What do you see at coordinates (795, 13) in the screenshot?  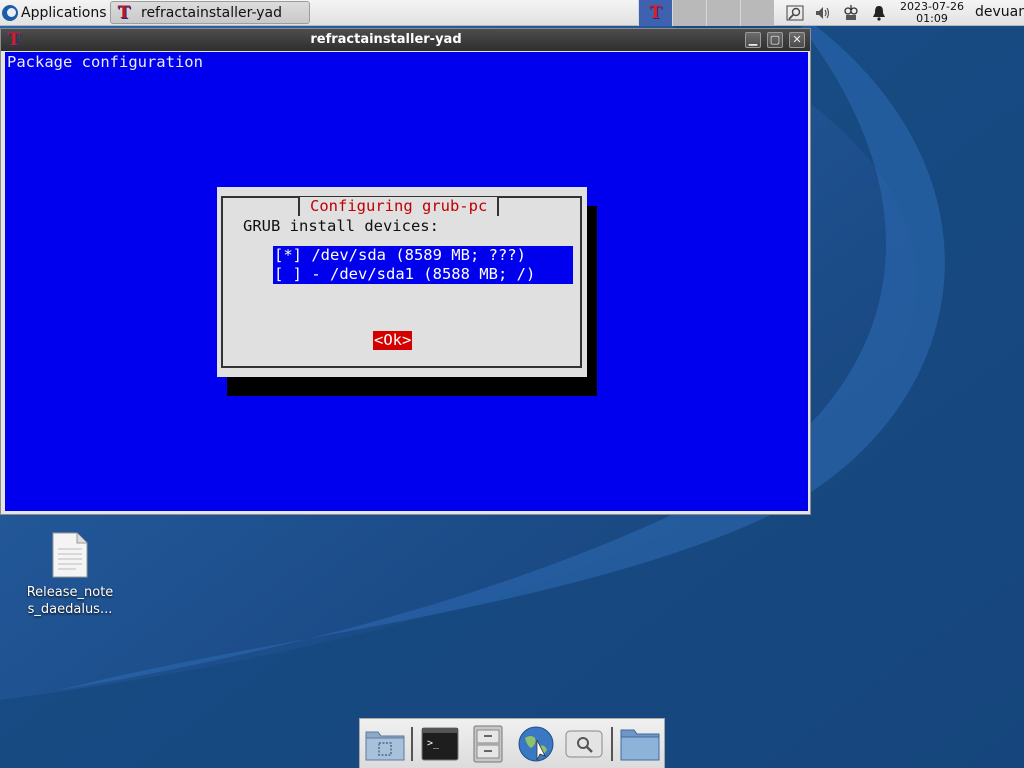 I see `screenshot-tool-icon` at bounding box center [795, 13].